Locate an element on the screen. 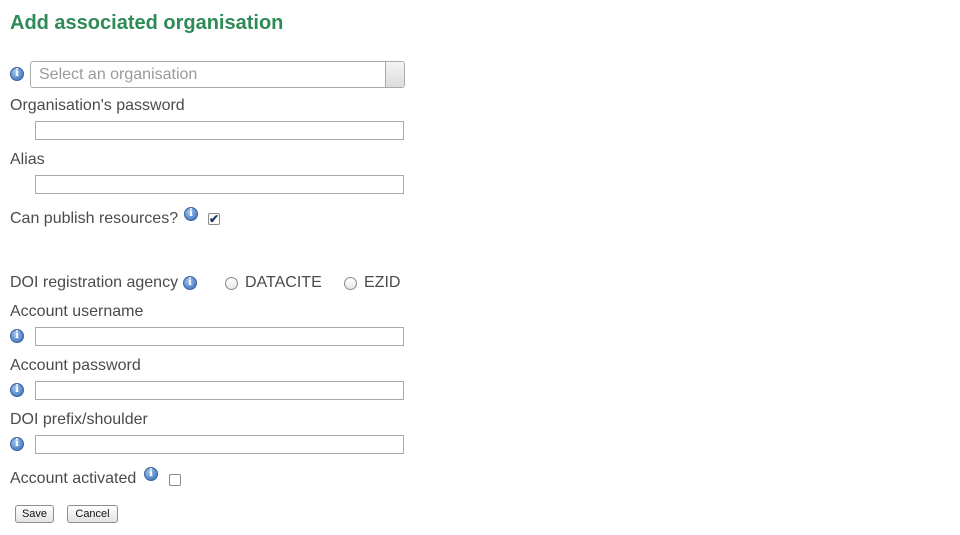 The image size is (960, 535). ezid-radio is located at coordinates (350, 283).